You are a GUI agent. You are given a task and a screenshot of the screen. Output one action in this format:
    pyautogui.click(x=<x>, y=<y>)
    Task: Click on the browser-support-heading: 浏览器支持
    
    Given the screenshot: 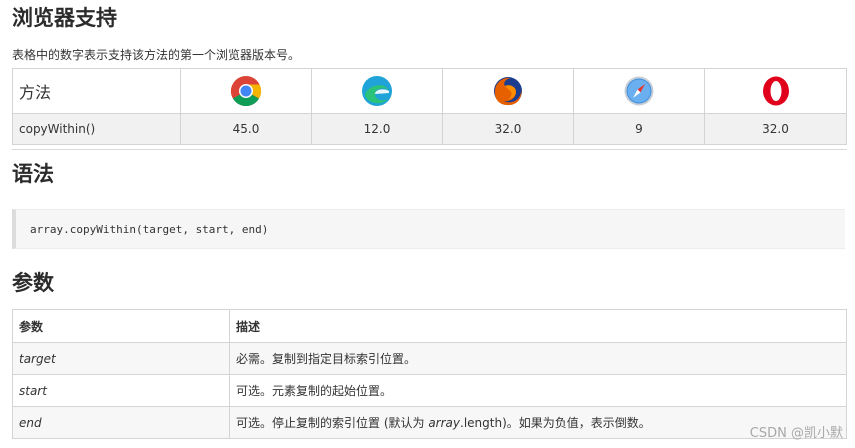 What is the action you would take?
    pyautogui.click(x=64, y=18)
    